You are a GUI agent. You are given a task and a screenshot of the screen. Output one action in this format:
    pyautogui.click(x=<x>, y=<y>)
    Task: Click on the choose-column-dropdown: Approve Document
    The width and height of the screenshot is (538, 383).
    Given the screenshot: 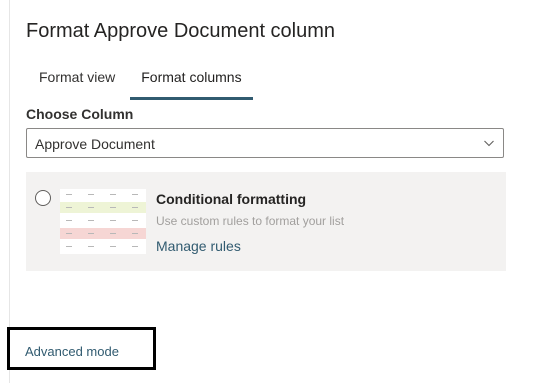 What is the action you would take?
    pyautogui.click(x=265, y=143)
    